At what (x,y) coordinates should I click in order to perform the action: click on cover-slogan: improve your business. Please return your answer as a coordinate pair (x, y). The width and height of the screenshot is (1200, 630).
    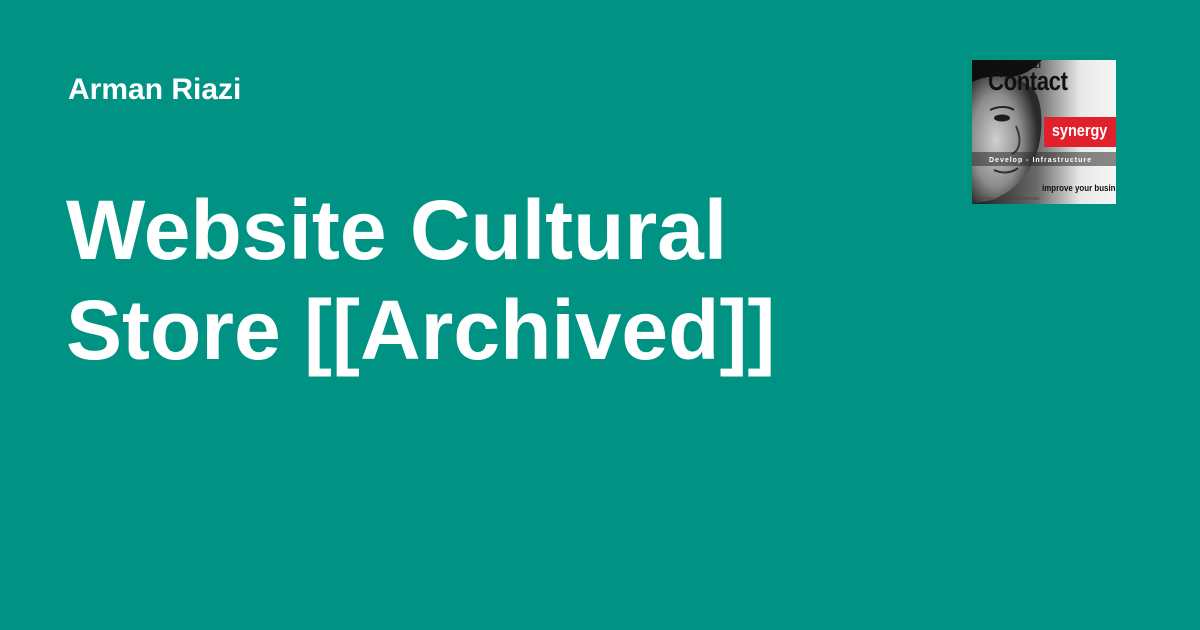
    Looking at the image, I should click on (1079, 188).